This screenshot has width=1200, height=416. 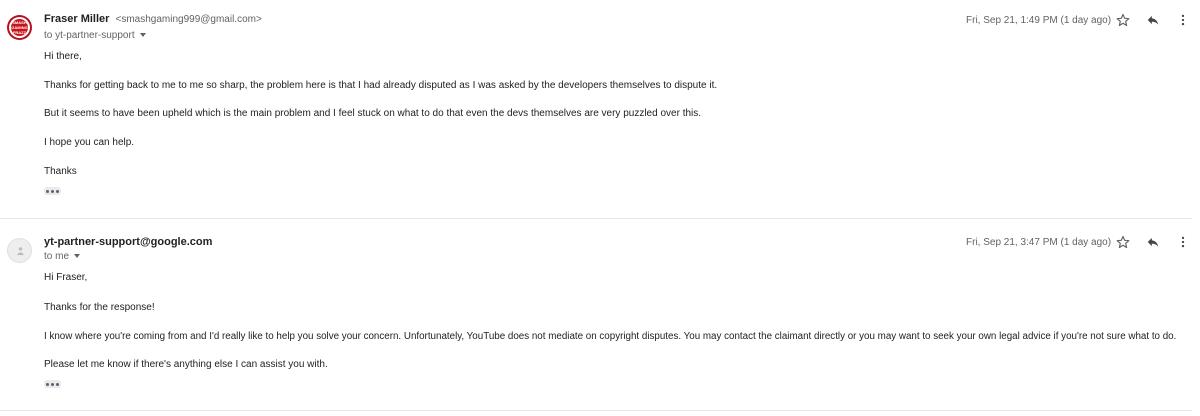 What do you see at coordinates (596, 410) in the screenshot?
I see `message-divider` at bounding box center [596, 410].